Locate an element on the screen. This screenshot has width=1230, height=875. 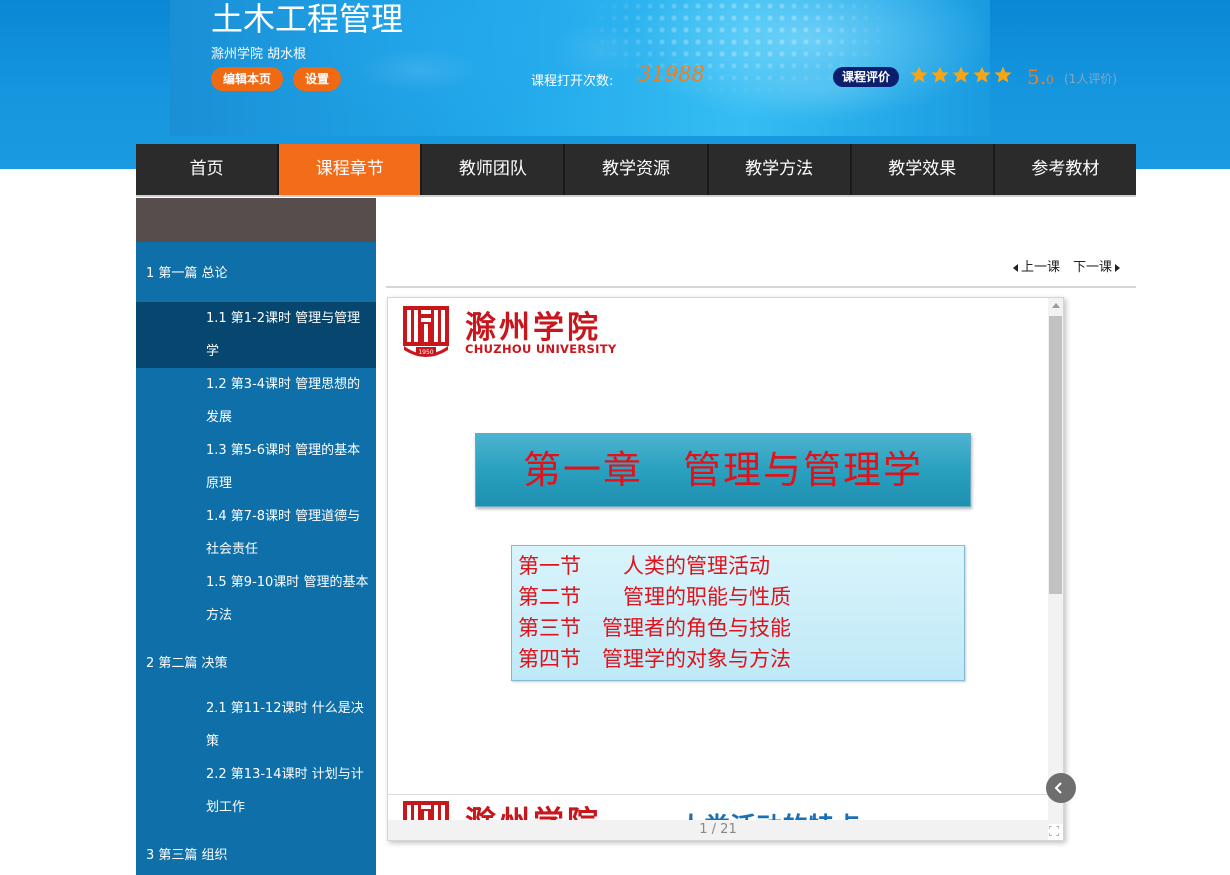
sidebar-lesson-line1: 1.5 第9-10课时 管理的基本 is located at coordinates (287, 582).